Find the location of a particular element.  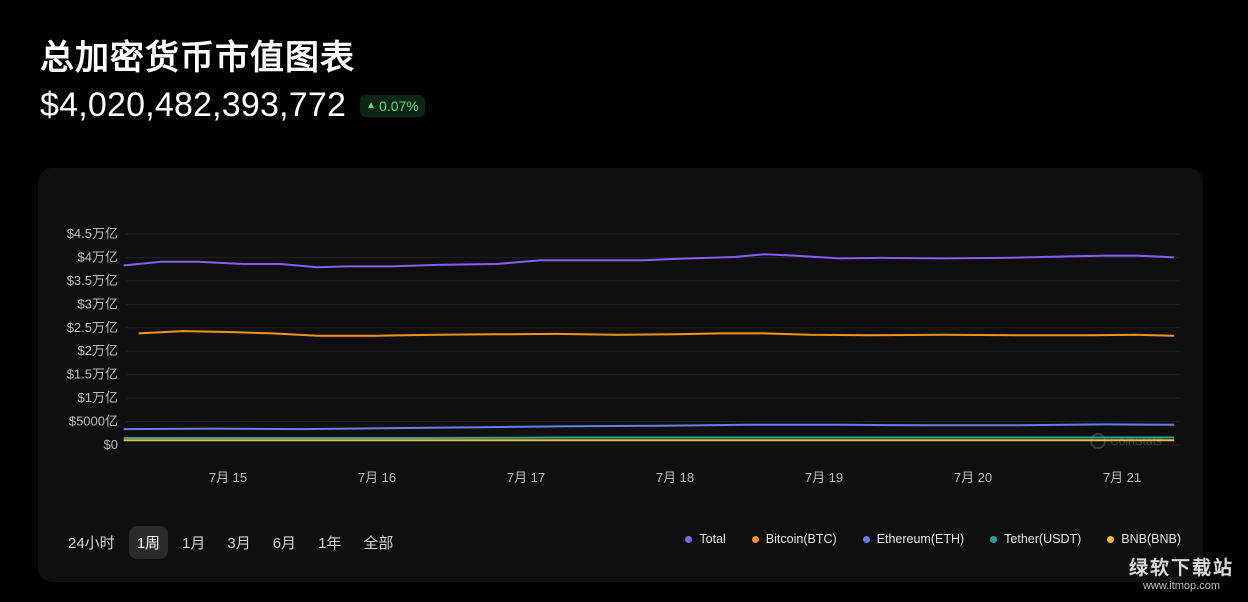

range-option-3: 3月 is located at coordinates (238, 542).